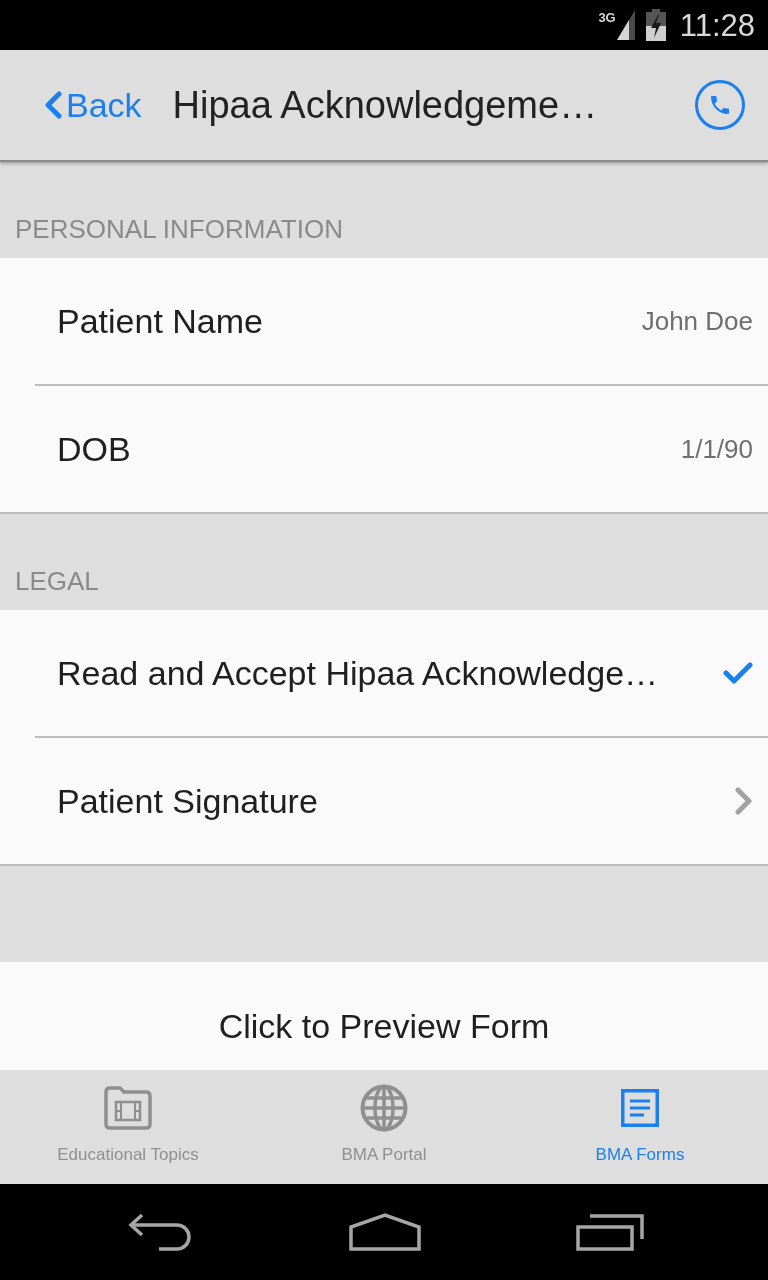 Image resolution: width=768 pixels, height=1280 pixels. Describe the element at coordinates (57, 581) in the screenshot. I see `section-title: LEGAL` at that location.